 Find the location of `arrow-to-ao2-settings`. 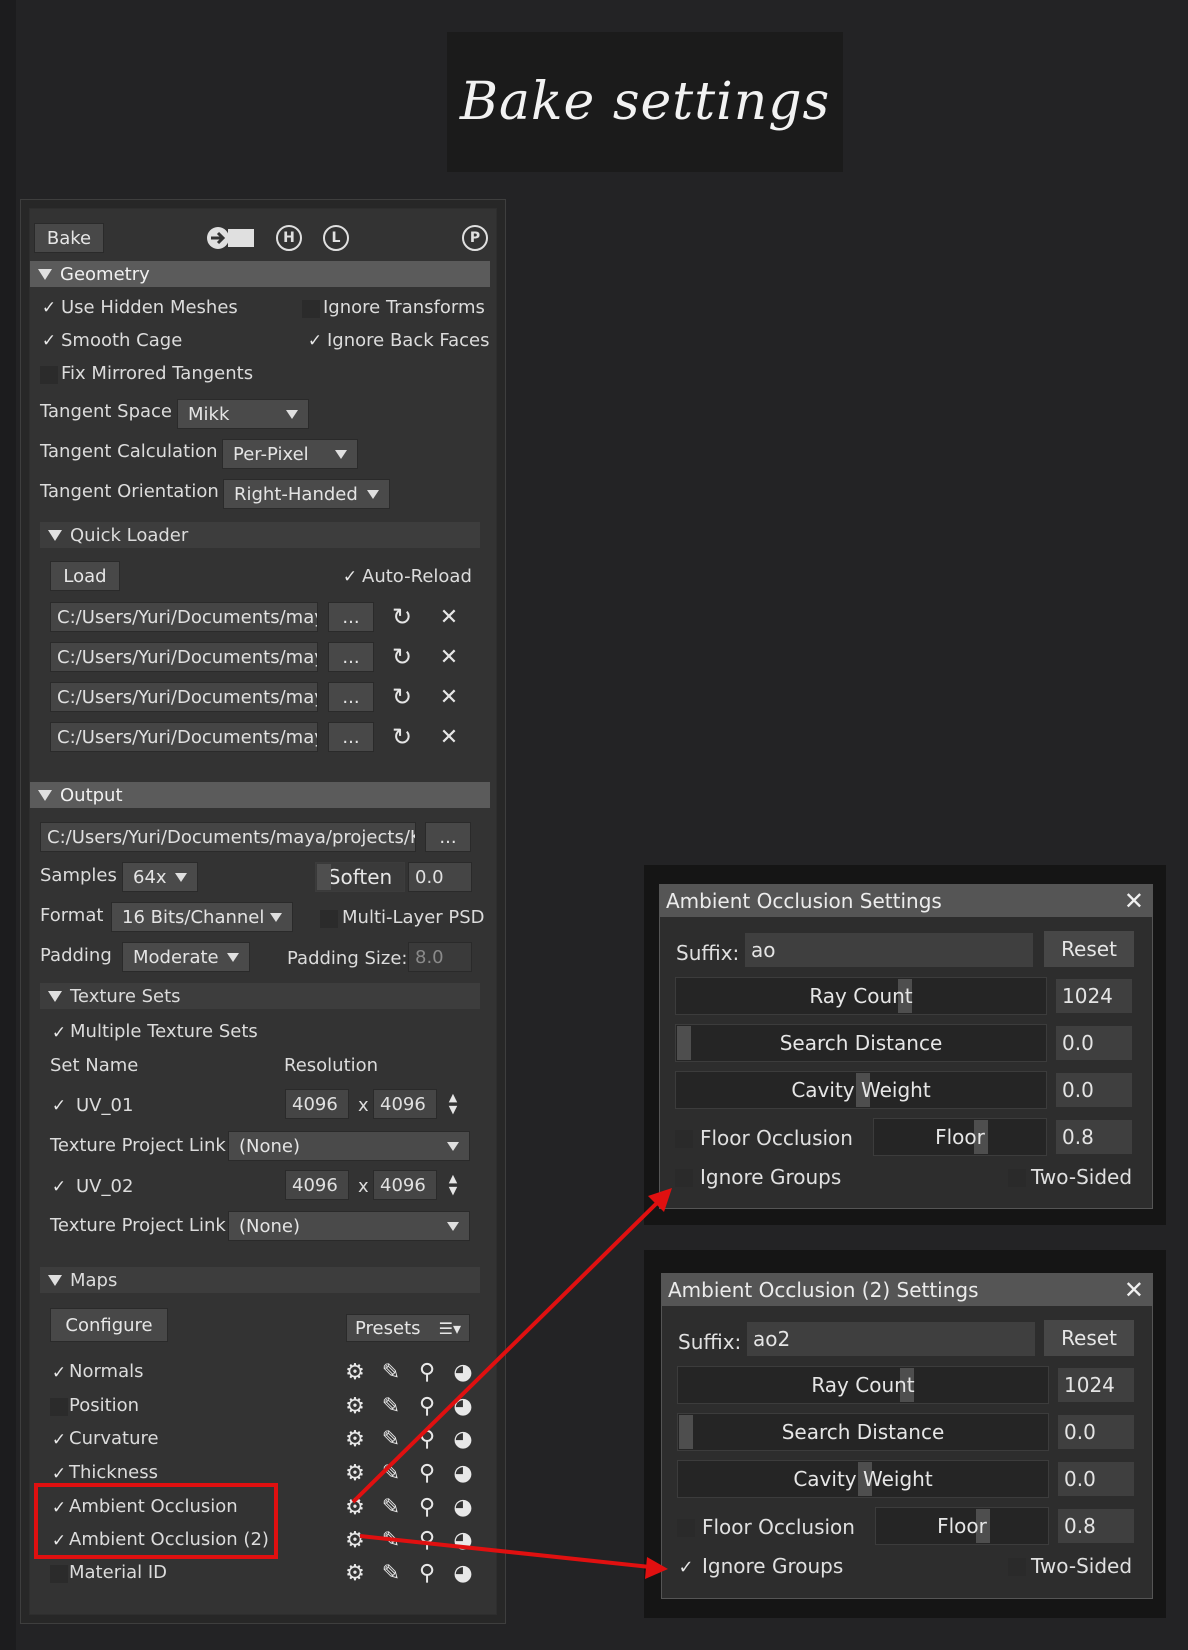

arrow-to-ao2-settings is located at coordinates (505, 1551).